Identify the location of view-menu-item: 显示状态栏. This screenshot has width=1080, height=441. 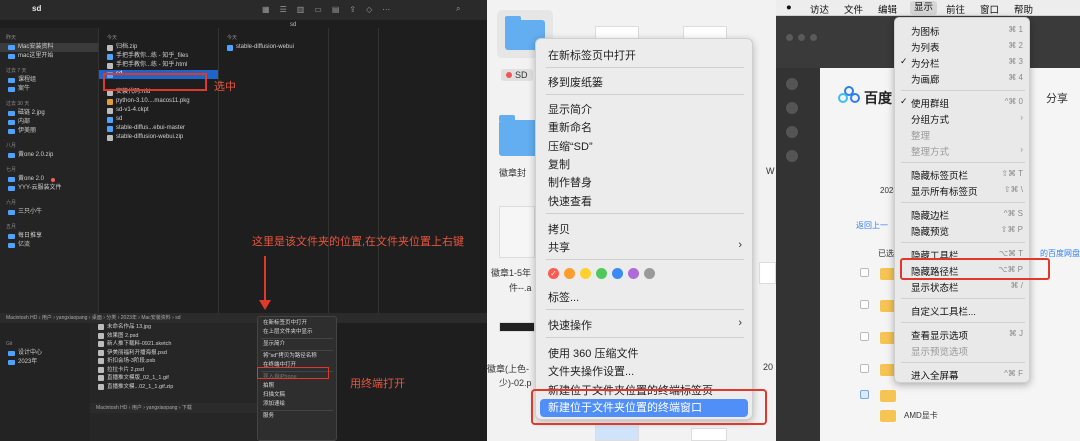
(935, 287).